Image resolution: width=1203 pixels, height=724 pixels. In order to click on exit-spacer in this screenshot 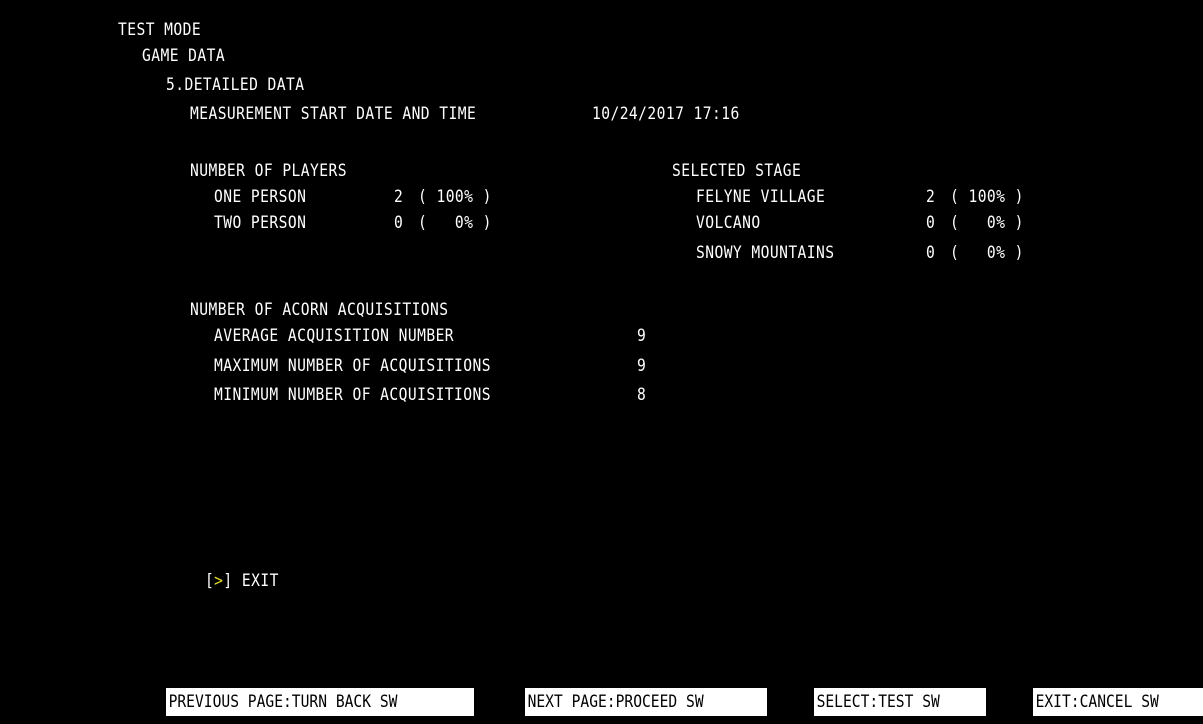, I will do `click(237, 581)`.